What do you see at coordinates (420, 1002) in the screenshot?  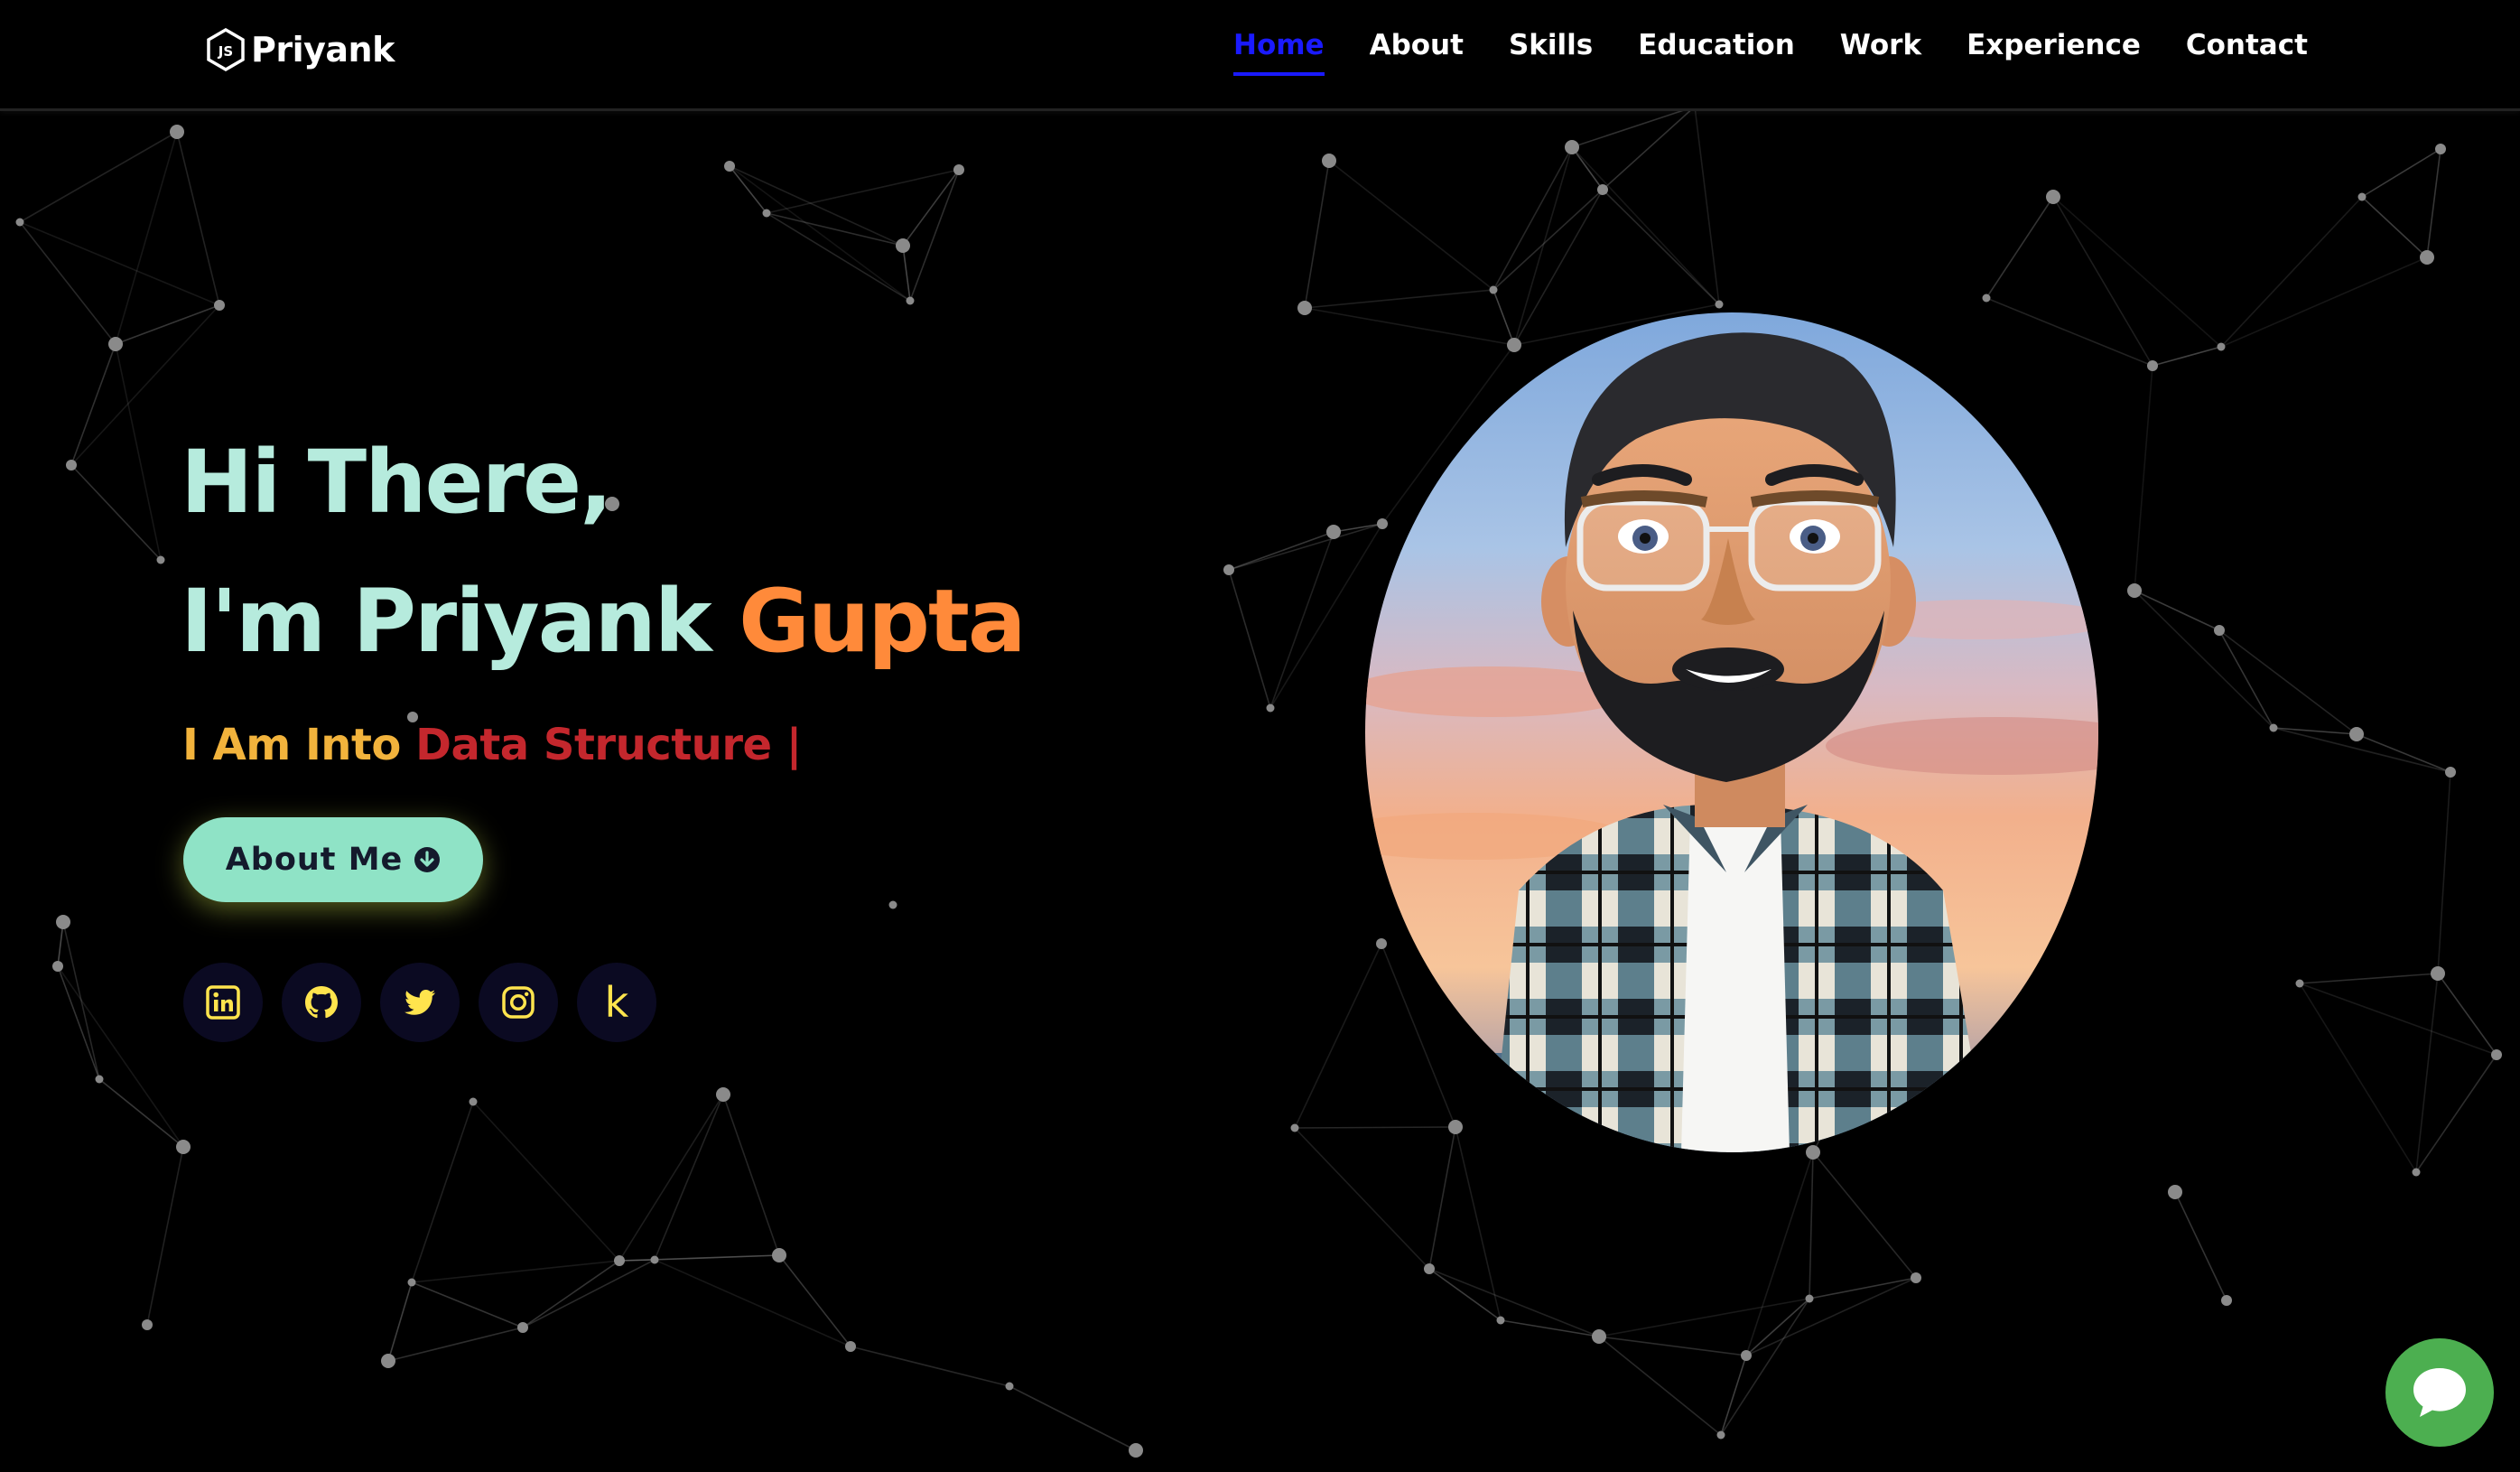 I see `twitter-link` at bounding box center [420, 1002].